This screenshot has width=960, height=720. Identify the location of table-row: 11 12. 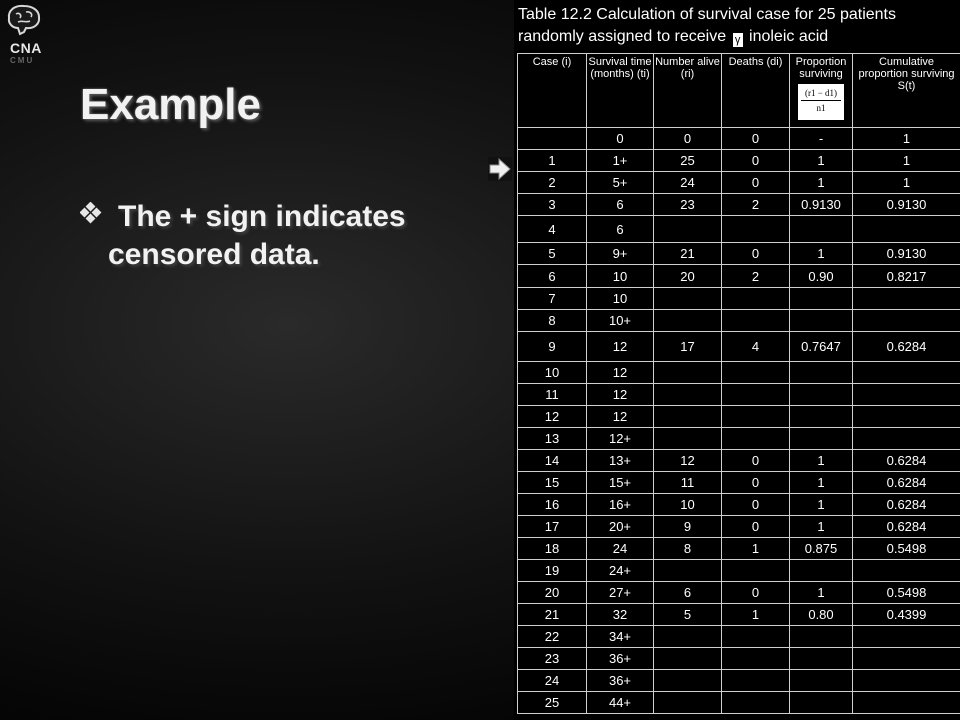
(738, 394).